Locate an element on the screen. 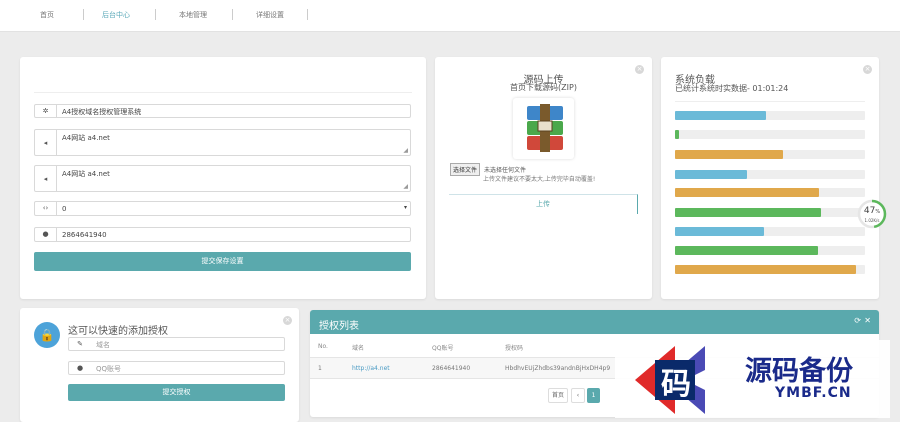 This screenshot has height=422, width=900. qq-field: ● 2864641940 is located at coordinates (222, 234).